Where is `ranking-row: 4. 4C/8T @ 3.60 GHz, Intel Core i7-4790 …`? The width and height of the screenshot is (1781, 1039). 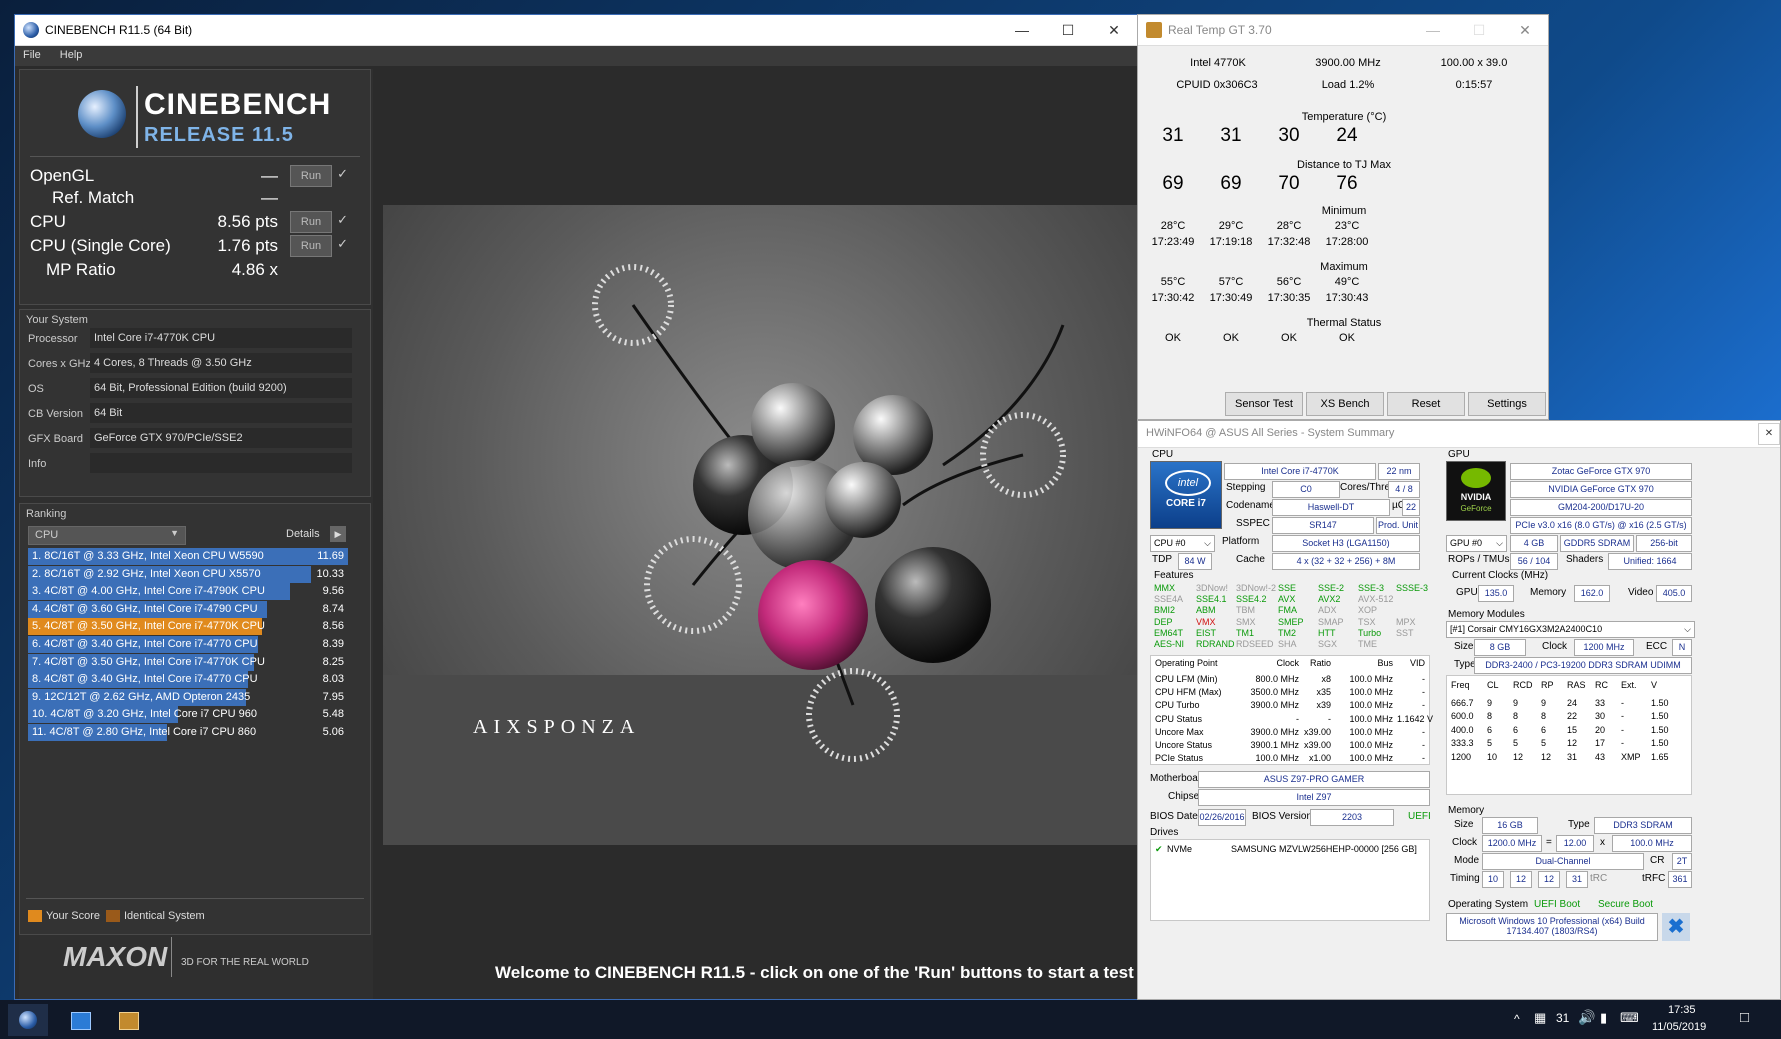 ranking-row: 4. 4C/8T @ 3.60 GHz, Intel Core i7-4790 … is located at coordinates (188, 609).